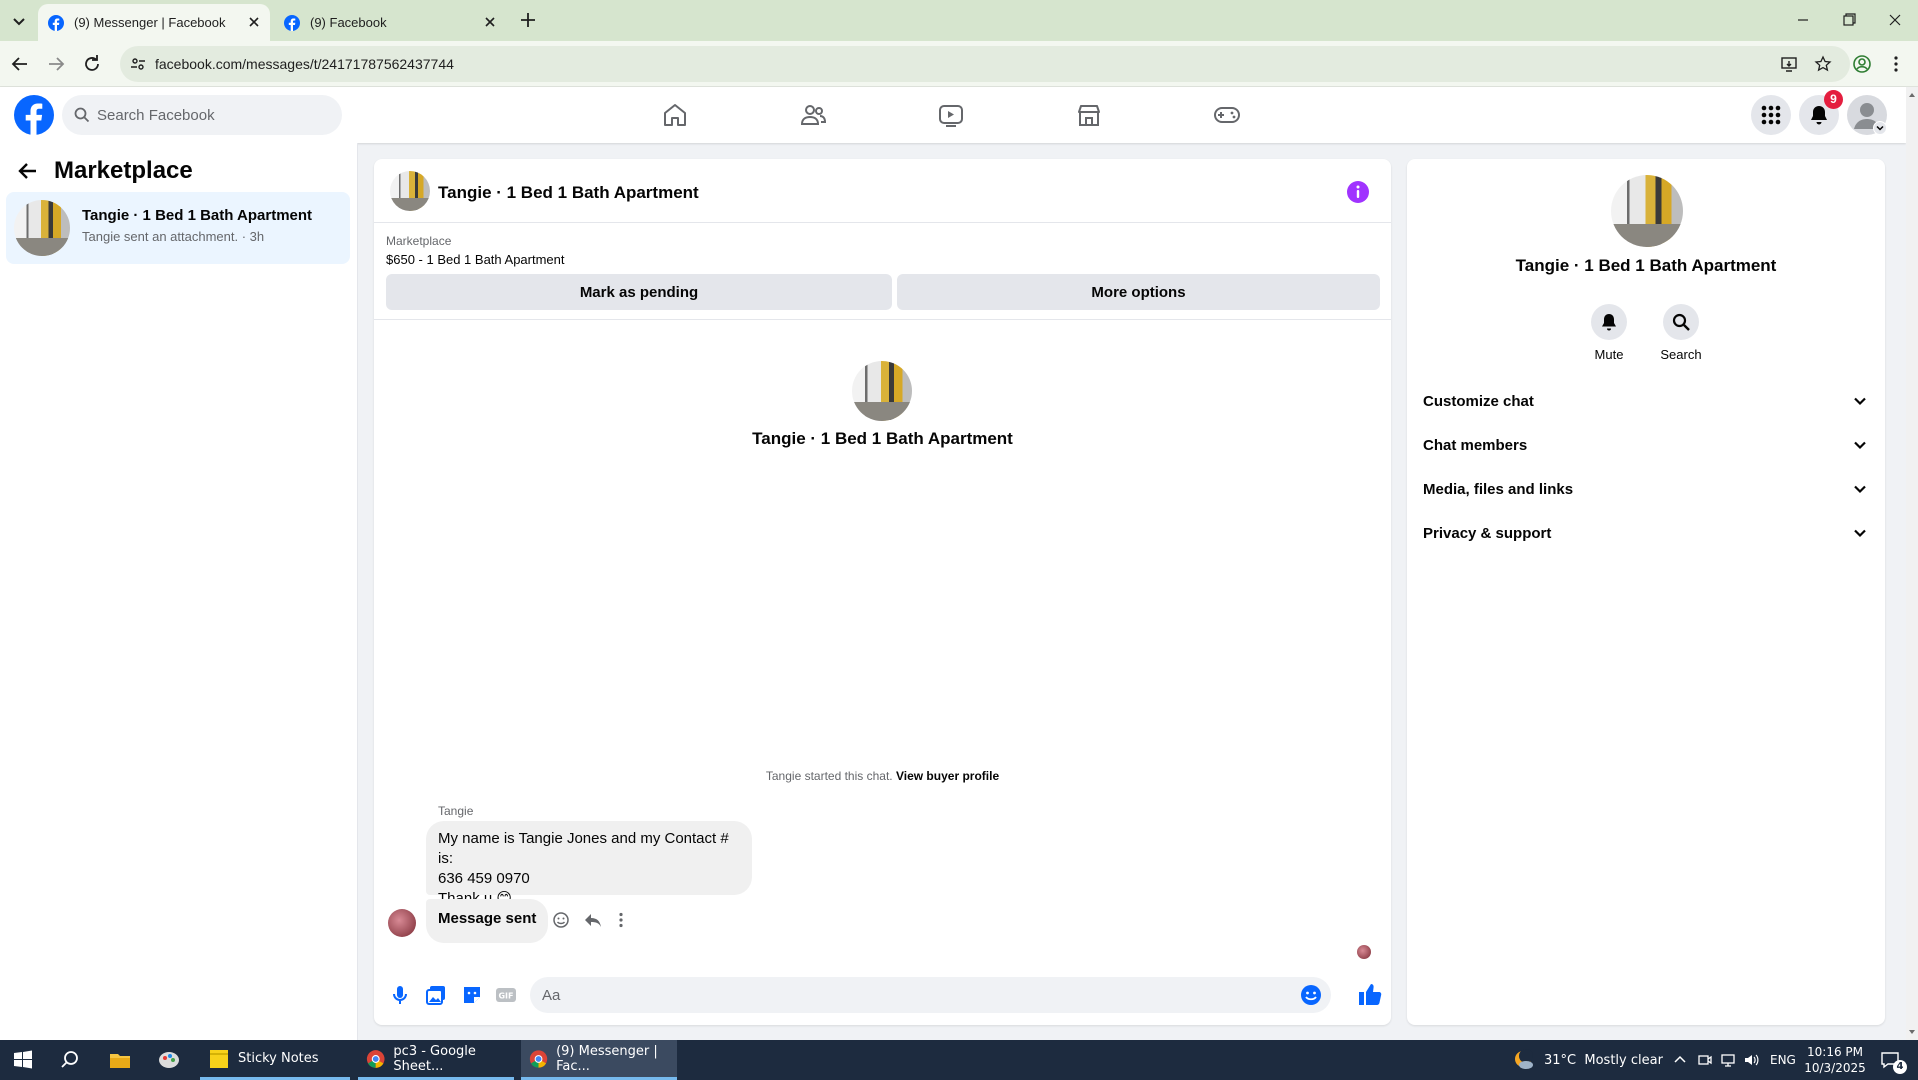 The image size is (1918, 1080). I want to click on facebook-search-input: Search Facebook, so click(202, 115).